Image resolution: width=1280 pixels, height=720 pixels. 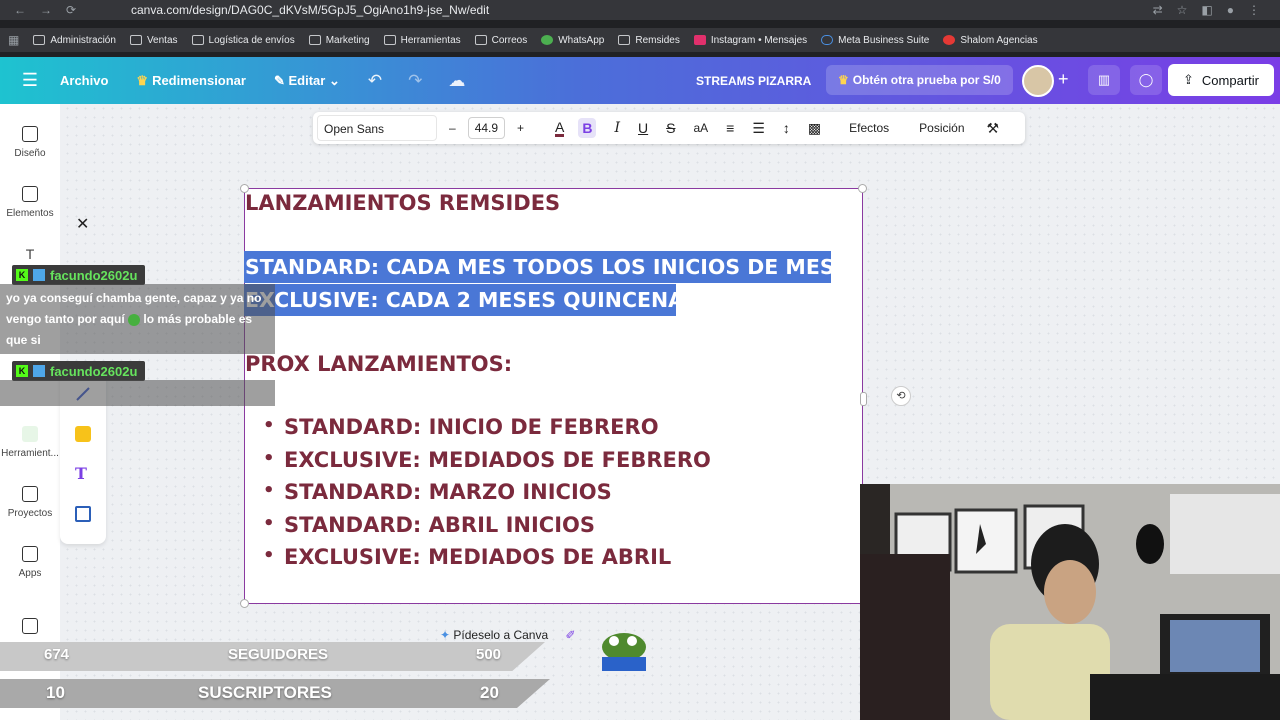 What do you see at coordinates (83, 514) in the screenshot?
I see `table-tool-icon` at bounding box center [83, 514].